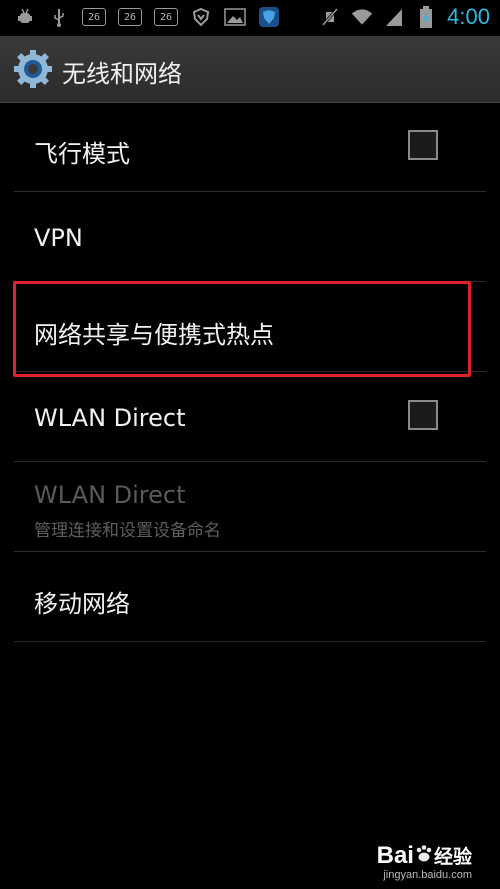 The height and width of the screenshot is (889, 500). I want to click on watermark-brand-text: Bai, so click(395, 856).